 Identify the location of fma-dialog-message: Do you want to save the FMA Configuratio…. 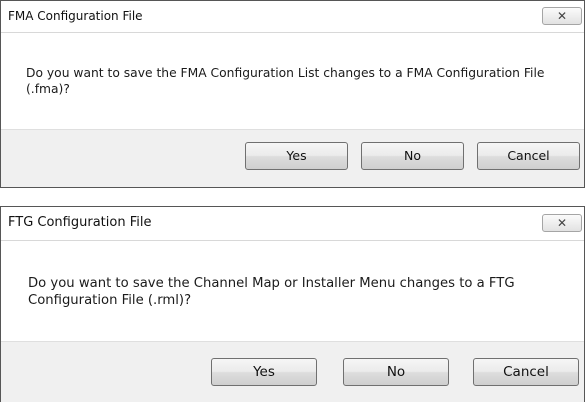
(285, 81).